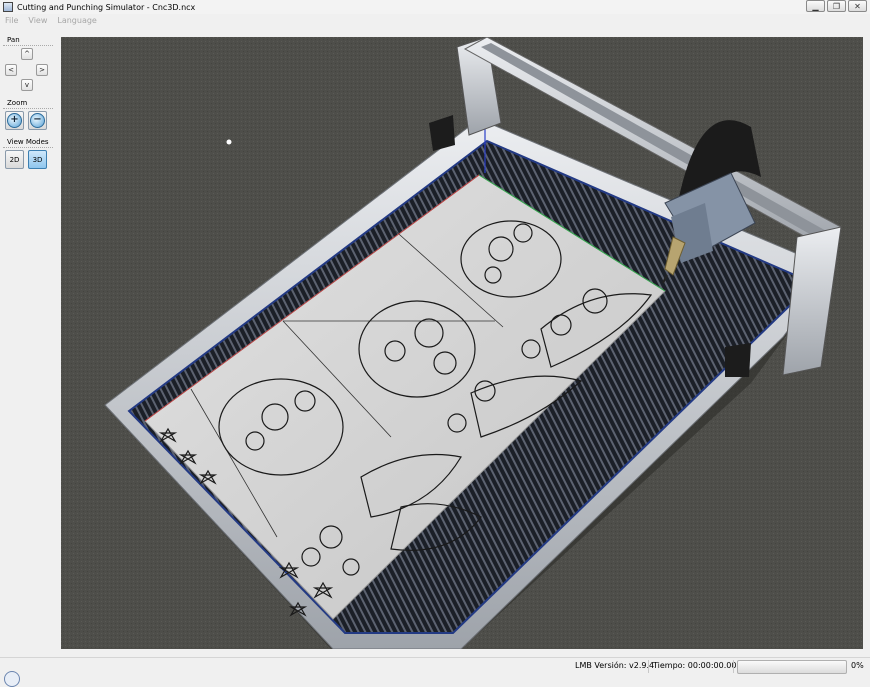  Describe the element at coordinates (229, 142) in the screenshot. I see `view-pivot-marker` at that location.